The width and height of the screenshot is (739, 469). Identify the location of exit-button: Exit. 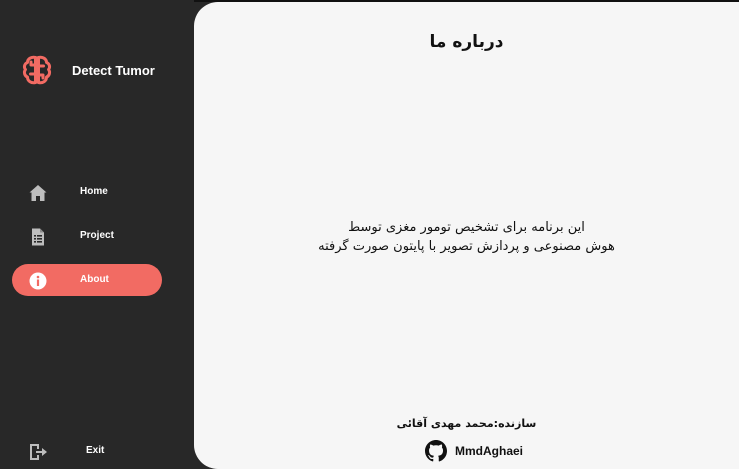
(87, 451).